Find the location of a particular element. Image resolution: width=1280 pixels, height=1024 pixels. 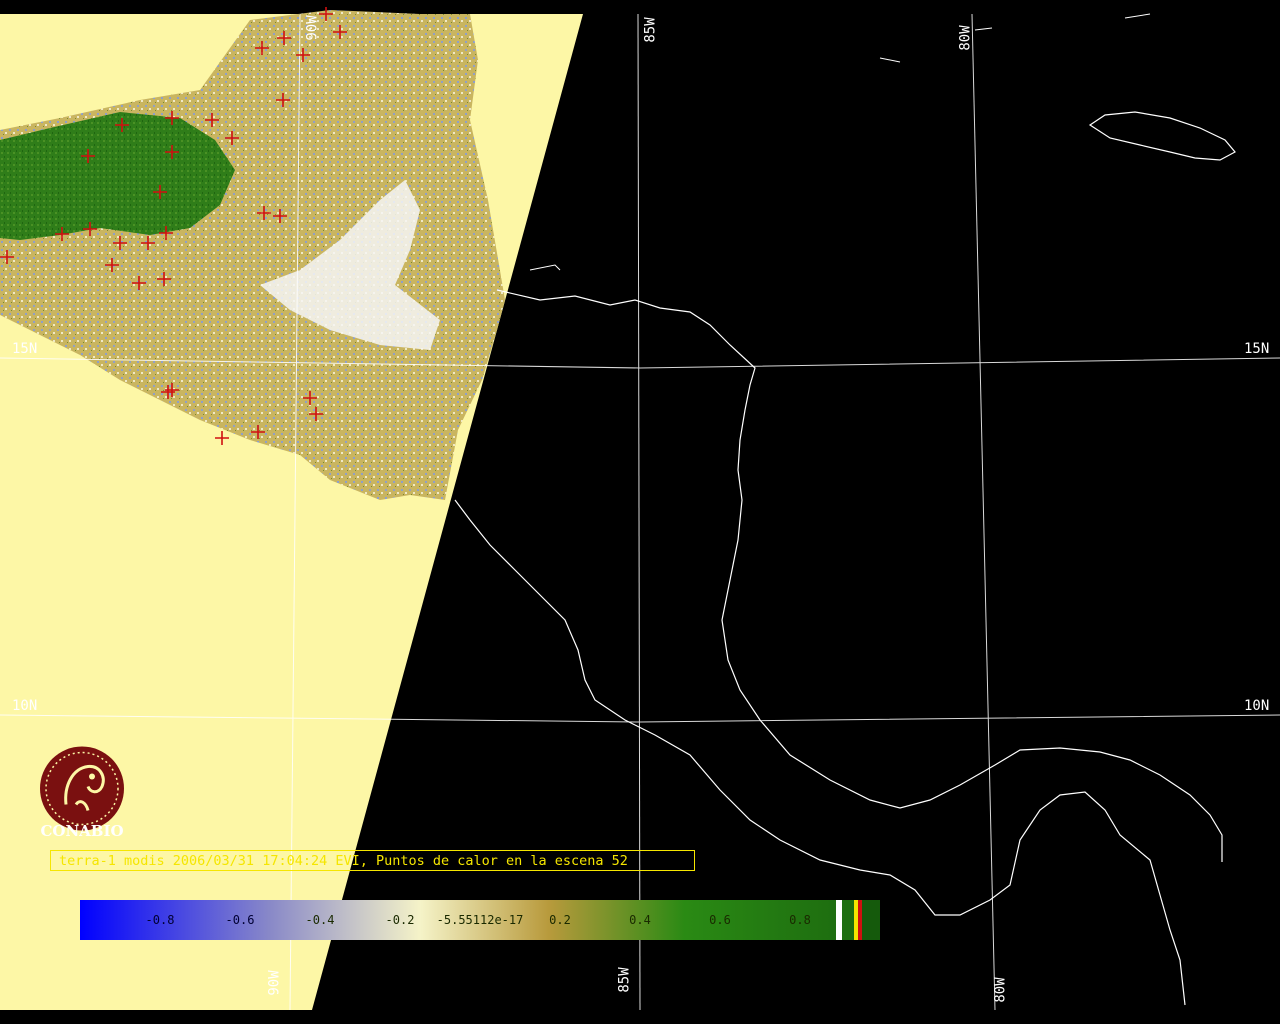

colorbar-tick-label: 0.2 is located at coordinates (560, 920).